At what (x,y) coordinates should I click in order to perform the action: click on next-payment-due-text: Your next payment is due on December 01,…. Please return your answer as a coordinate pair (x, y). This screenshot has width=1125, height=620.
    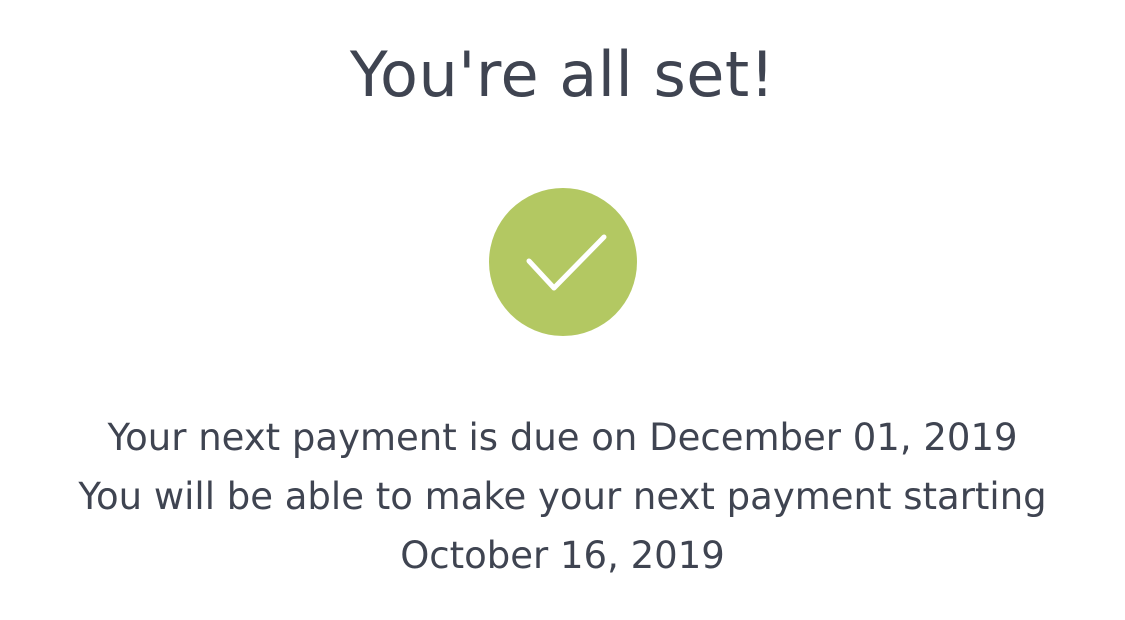
    Looking at the image, I should click on (562, 437).